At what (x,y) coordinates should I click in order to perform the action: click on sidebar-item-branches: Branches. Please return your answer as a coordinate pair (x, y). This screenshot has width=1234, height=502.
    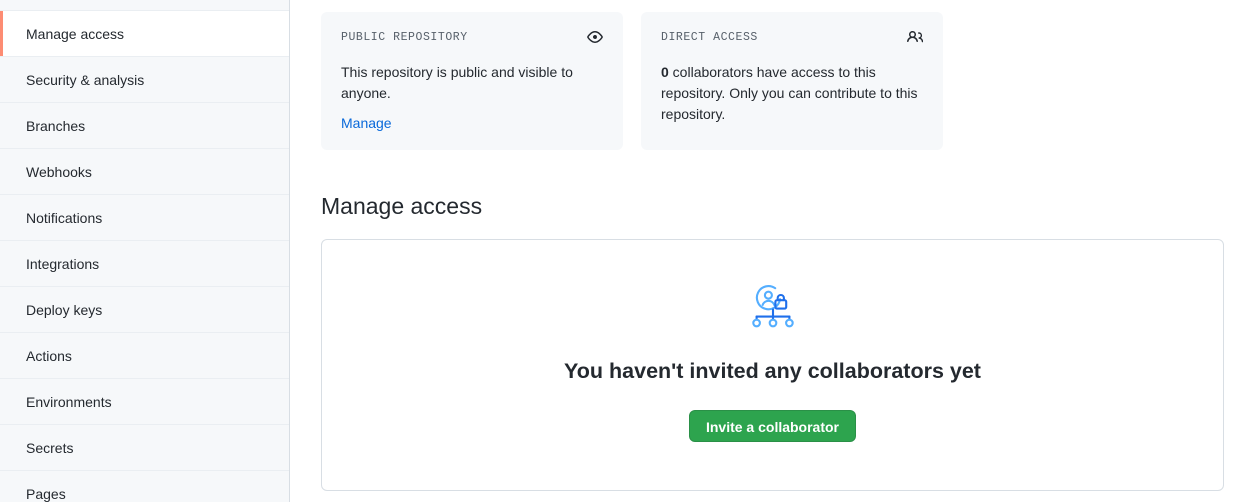
    Looking at the image, I should click on (144, 126).